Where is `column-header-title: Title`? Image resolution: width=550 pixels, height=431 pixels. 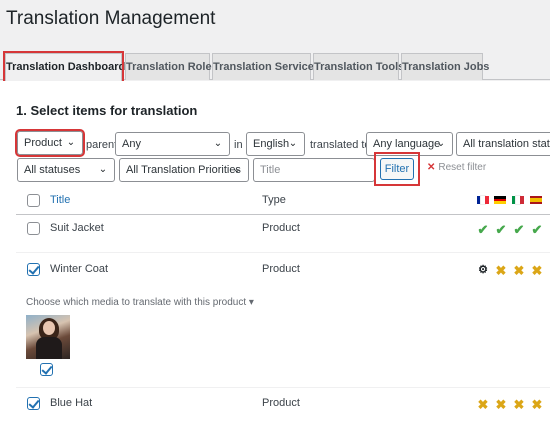 column-header-title: Title is located at coordinates (60, 200).